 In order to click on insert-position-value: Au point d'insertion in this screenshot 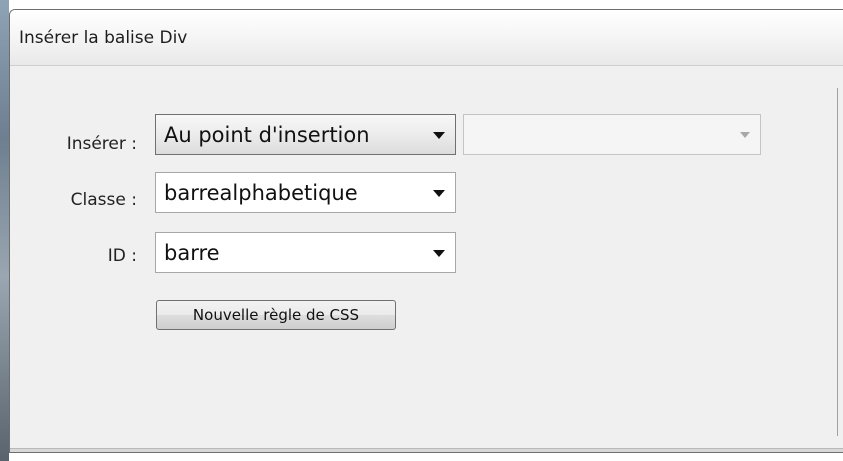, I will do `click(267, 134)`.